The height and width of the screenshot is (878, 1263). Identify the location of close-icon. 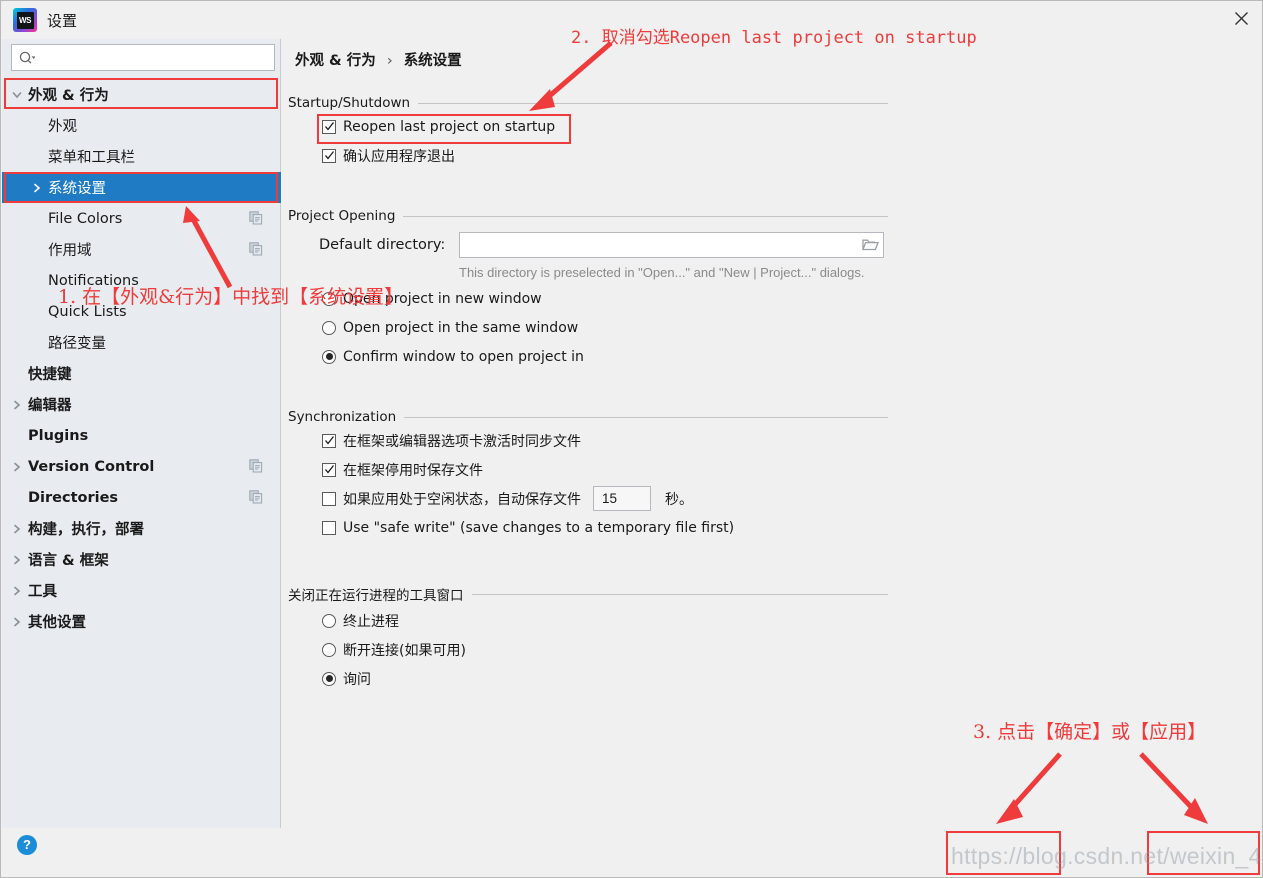
(1240, 18).